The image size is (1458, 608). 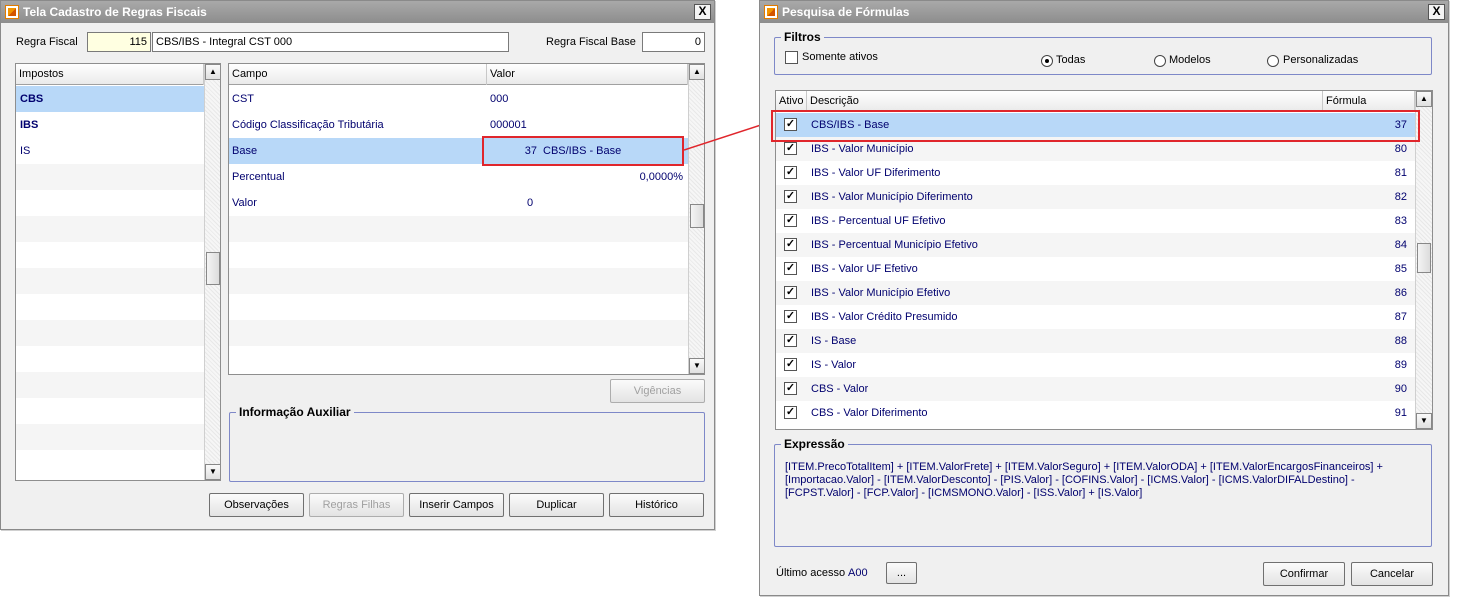 What do you see at coordinates (1047, 61) in the screenshot?
I see `todas-radio` at bounding box center [1047, 61].